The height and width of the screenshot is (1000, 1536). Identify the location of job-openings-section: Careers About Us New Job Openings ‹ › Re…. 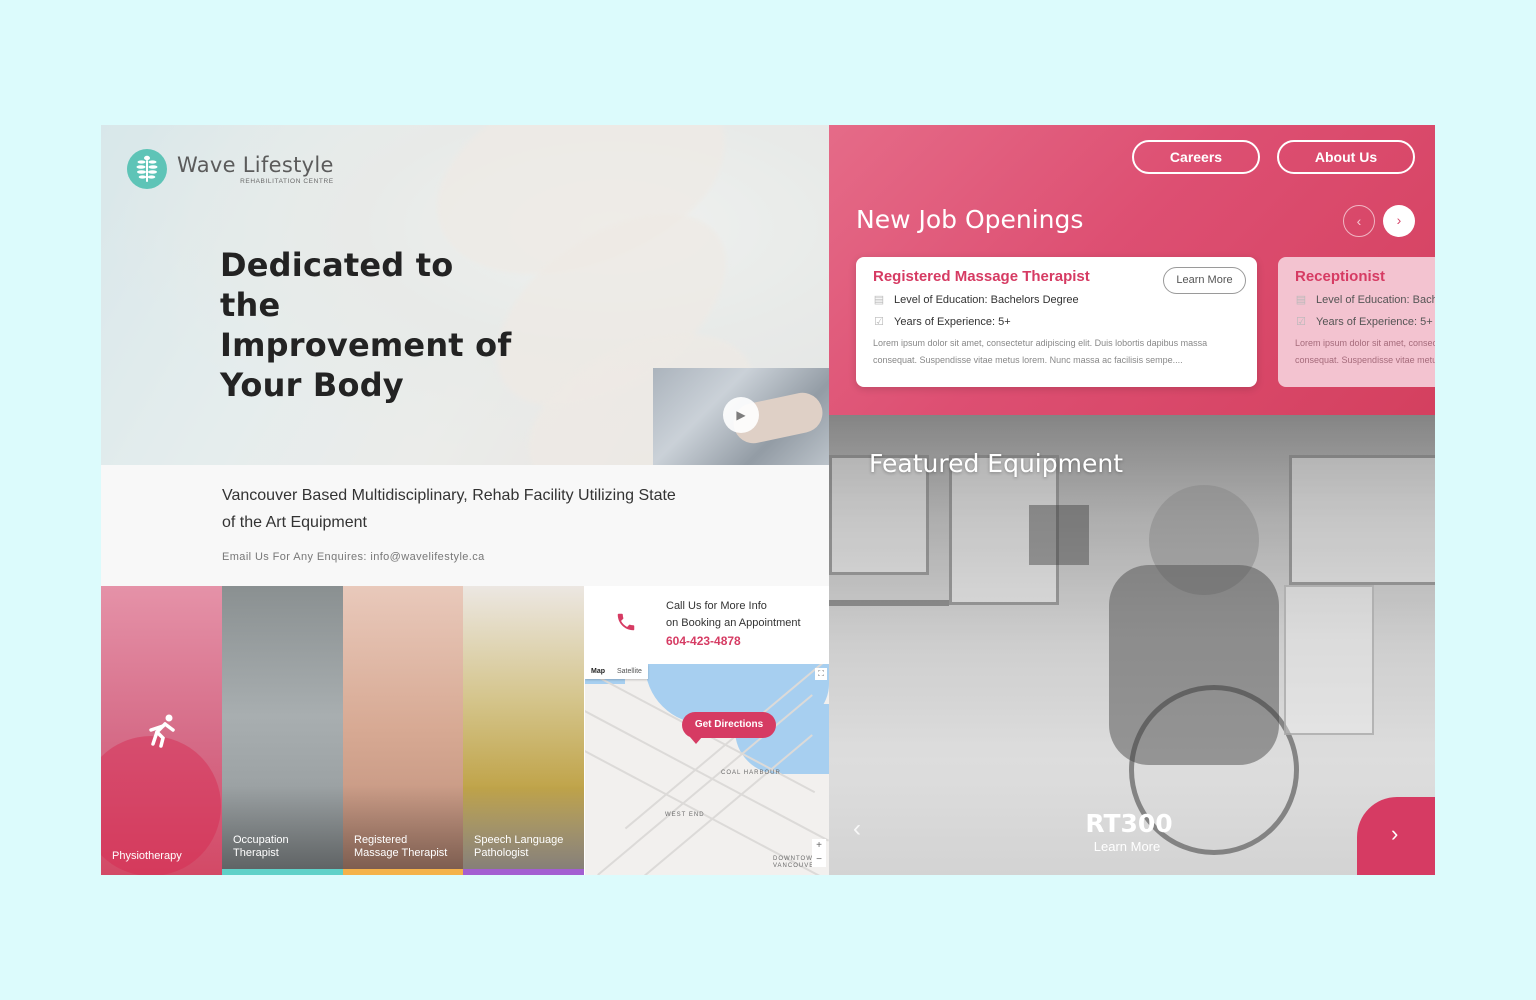
(1132, 270).